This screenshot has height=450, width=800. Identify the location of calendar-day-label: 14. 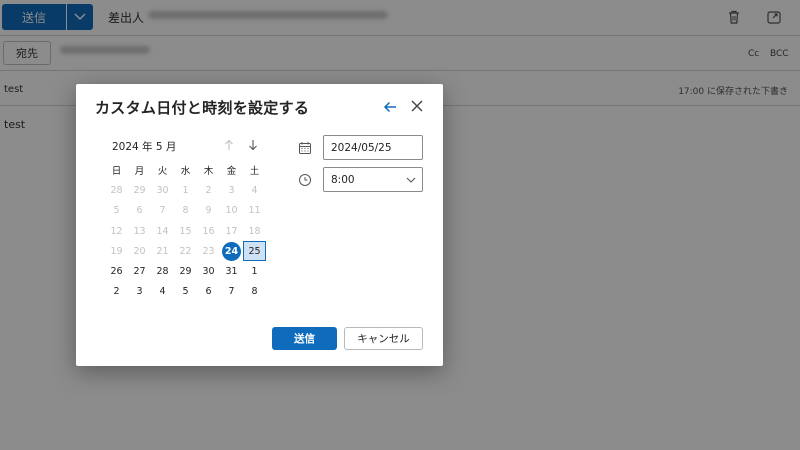
(162, 231).